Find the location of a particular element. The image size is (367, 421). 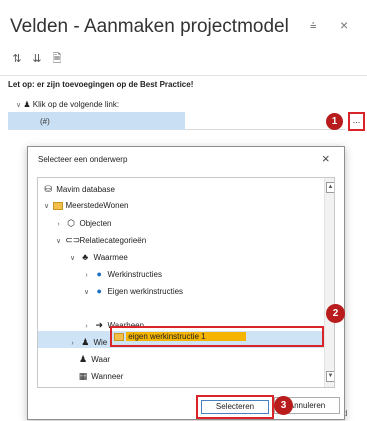

tree-node-meerstedewonen: ∨ MeerstedeWonen is located at coordinates (85, 206).